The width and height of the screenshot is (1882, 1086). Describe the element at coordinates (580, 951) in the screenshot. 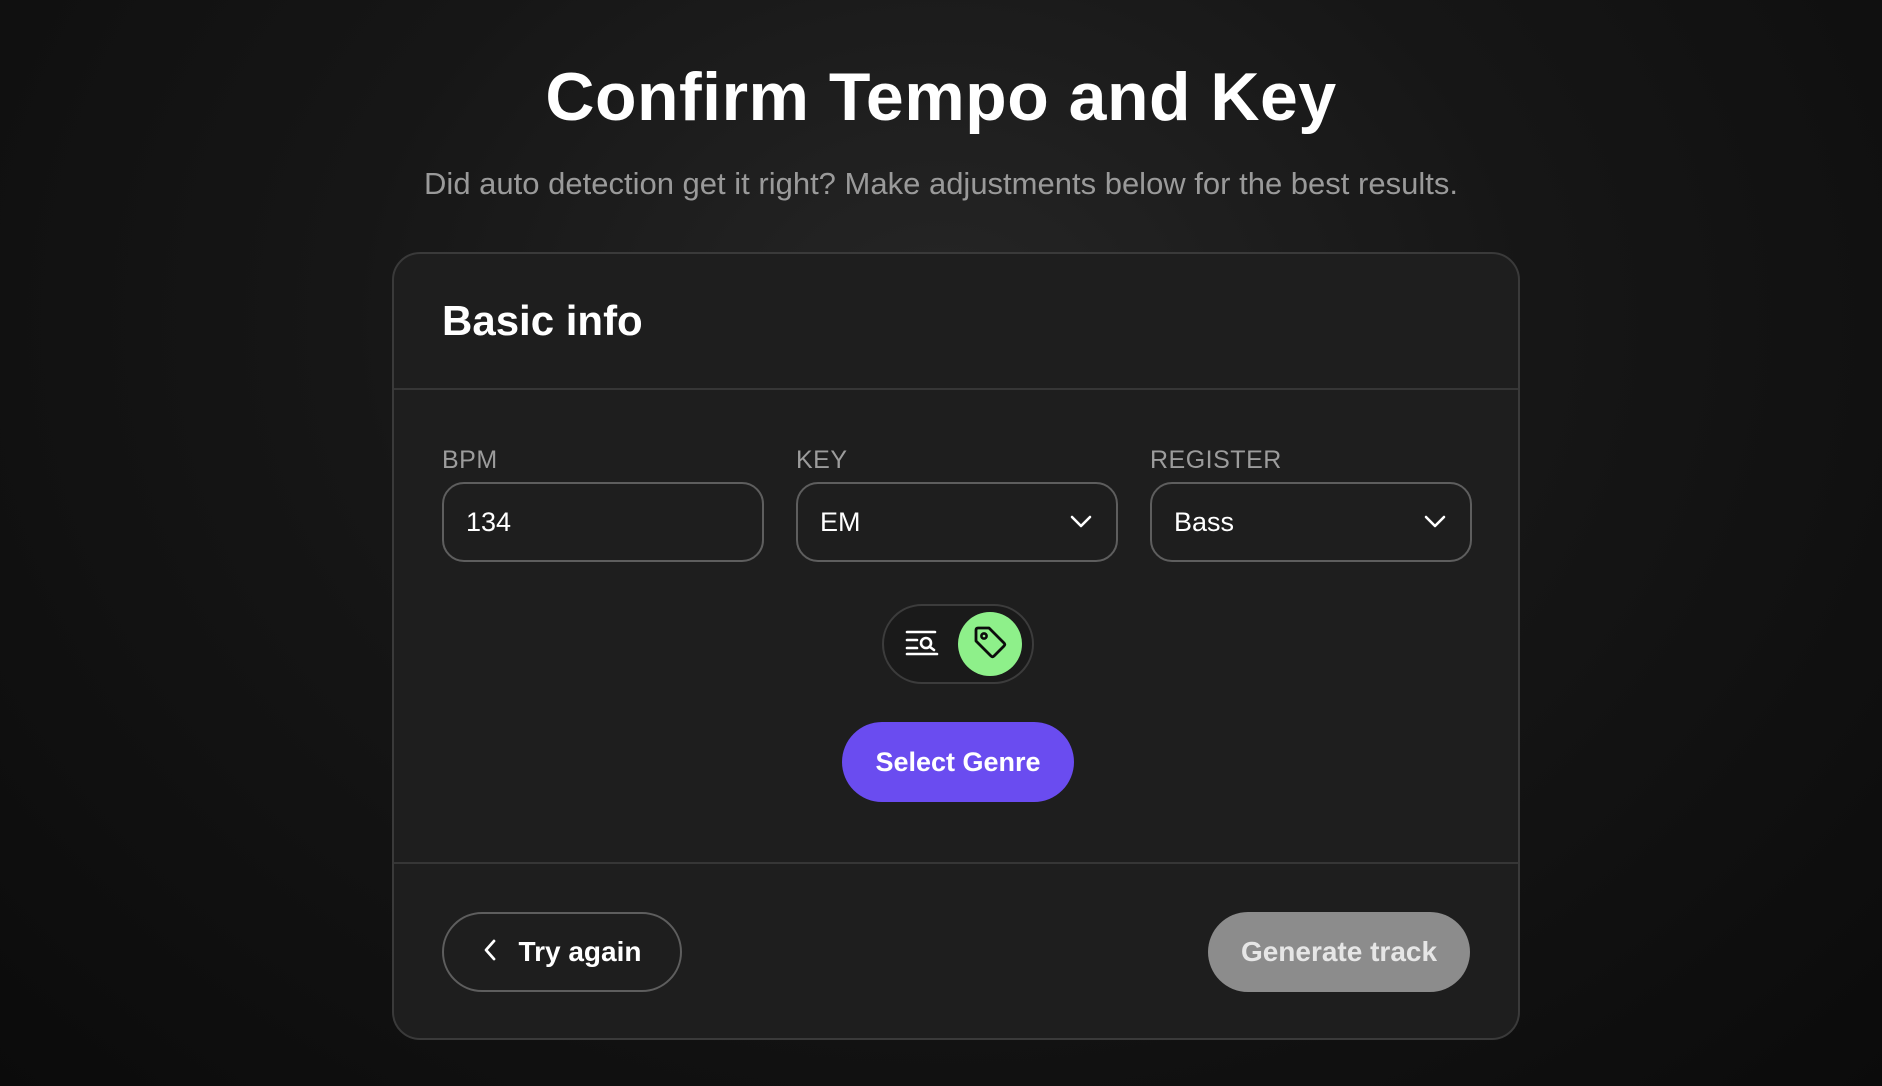

I see `try-again-label: Try again` at that location.